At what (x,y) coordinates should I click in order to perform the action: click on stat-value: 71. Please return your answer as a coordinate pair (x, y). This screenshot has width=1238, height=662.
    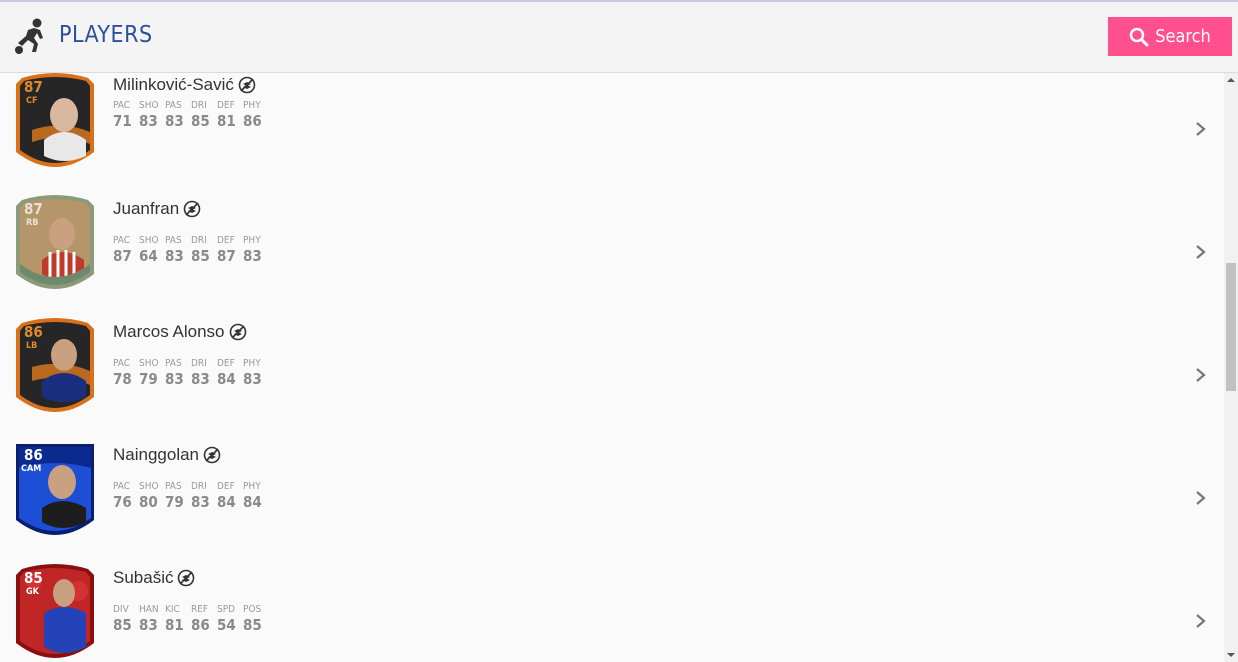
    Looking at the image, I should click on (122, 121).